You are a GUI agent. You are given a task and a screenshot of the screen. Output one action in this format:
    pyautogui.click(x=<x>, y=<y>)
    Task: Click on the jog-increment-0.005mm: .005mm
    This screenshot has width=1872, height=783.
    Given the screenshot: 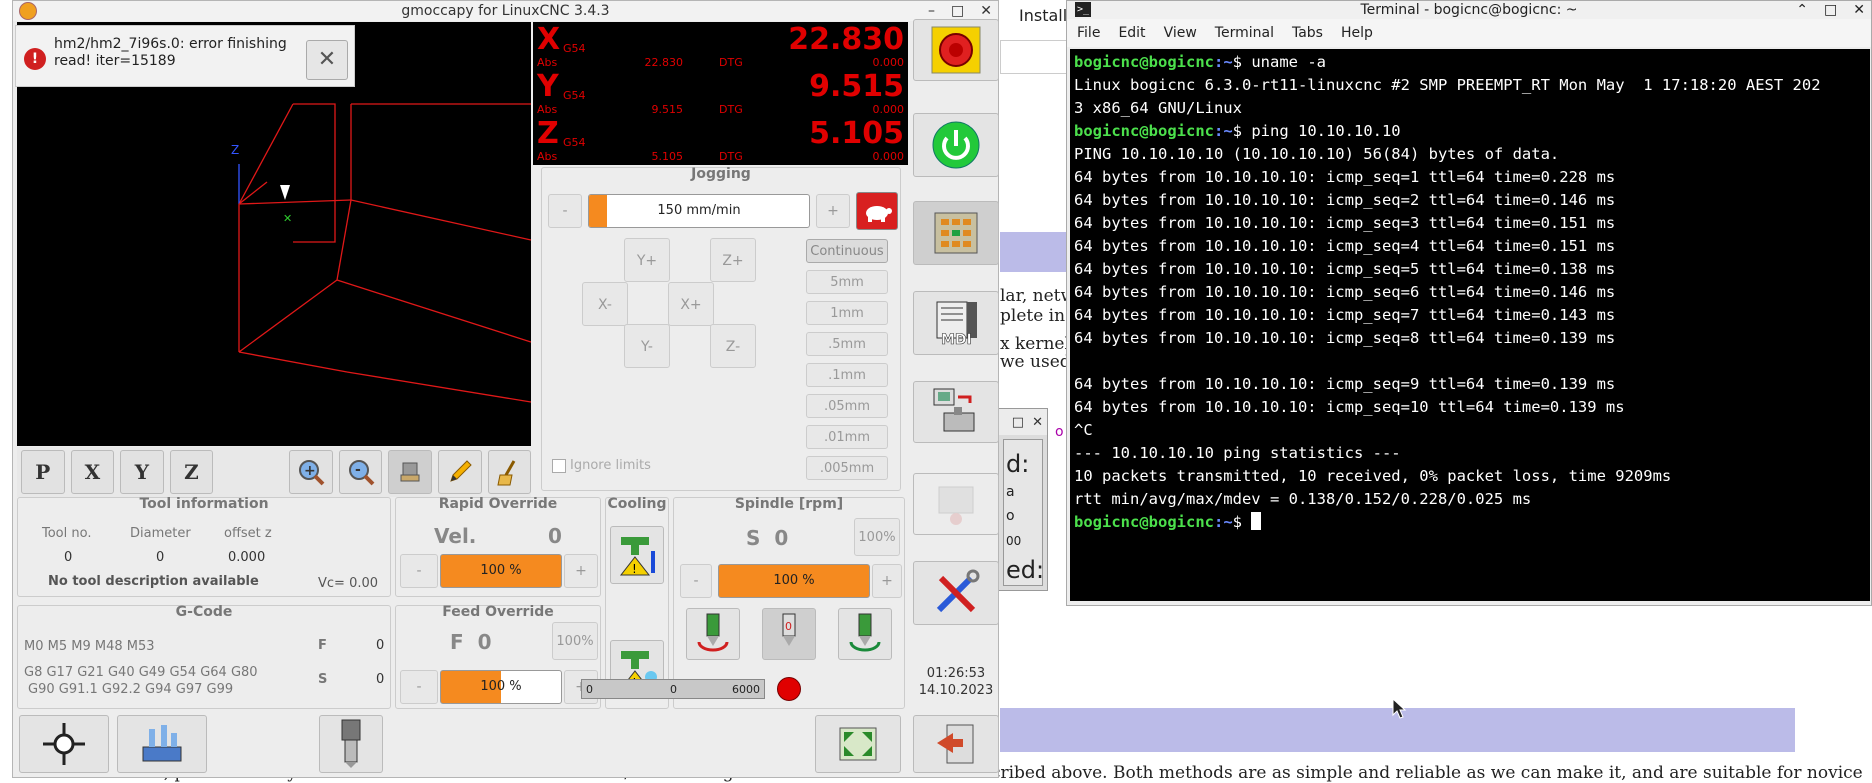 What is the action you would take?
    pyautogui.click(x=847, y=468)
    